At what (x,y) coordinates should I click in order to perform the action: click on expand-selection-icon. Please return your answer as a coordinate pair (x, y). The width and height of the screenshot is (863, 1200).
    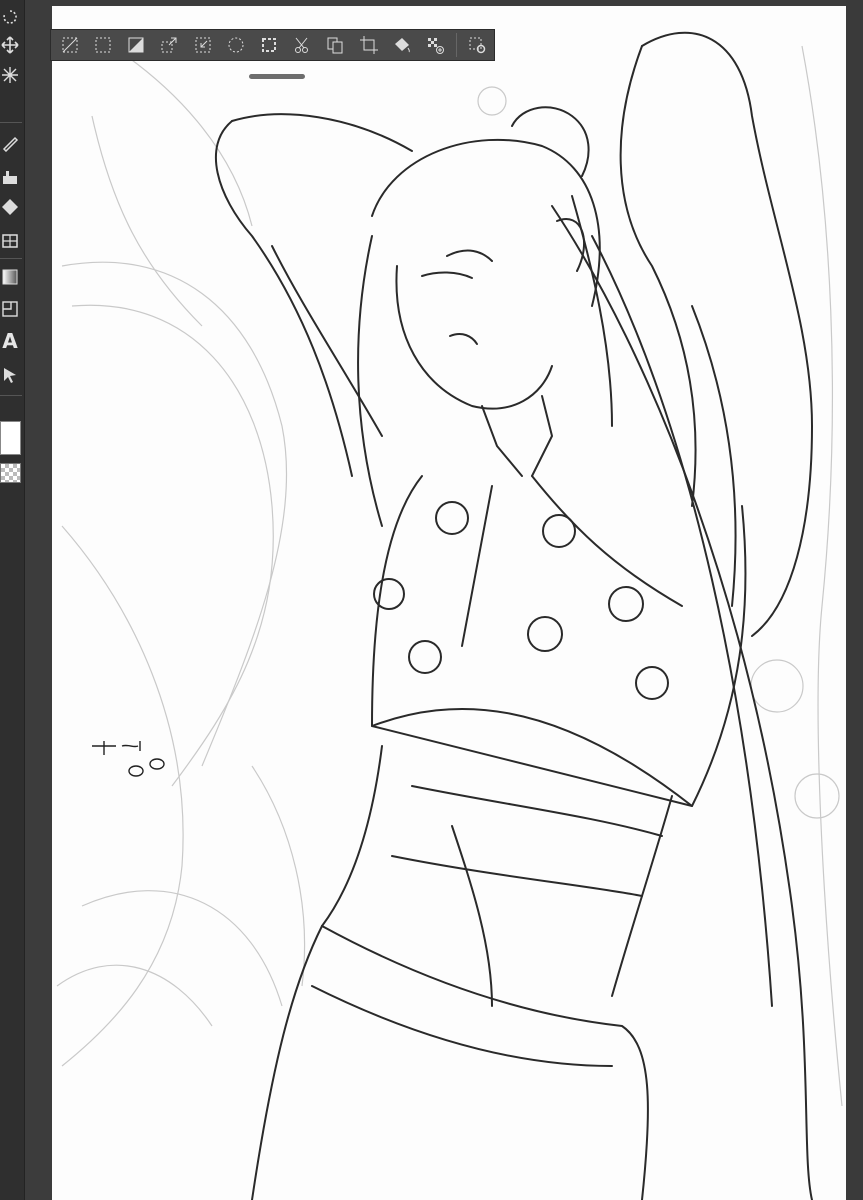
    Looking at the image, I should click on (169, 45).